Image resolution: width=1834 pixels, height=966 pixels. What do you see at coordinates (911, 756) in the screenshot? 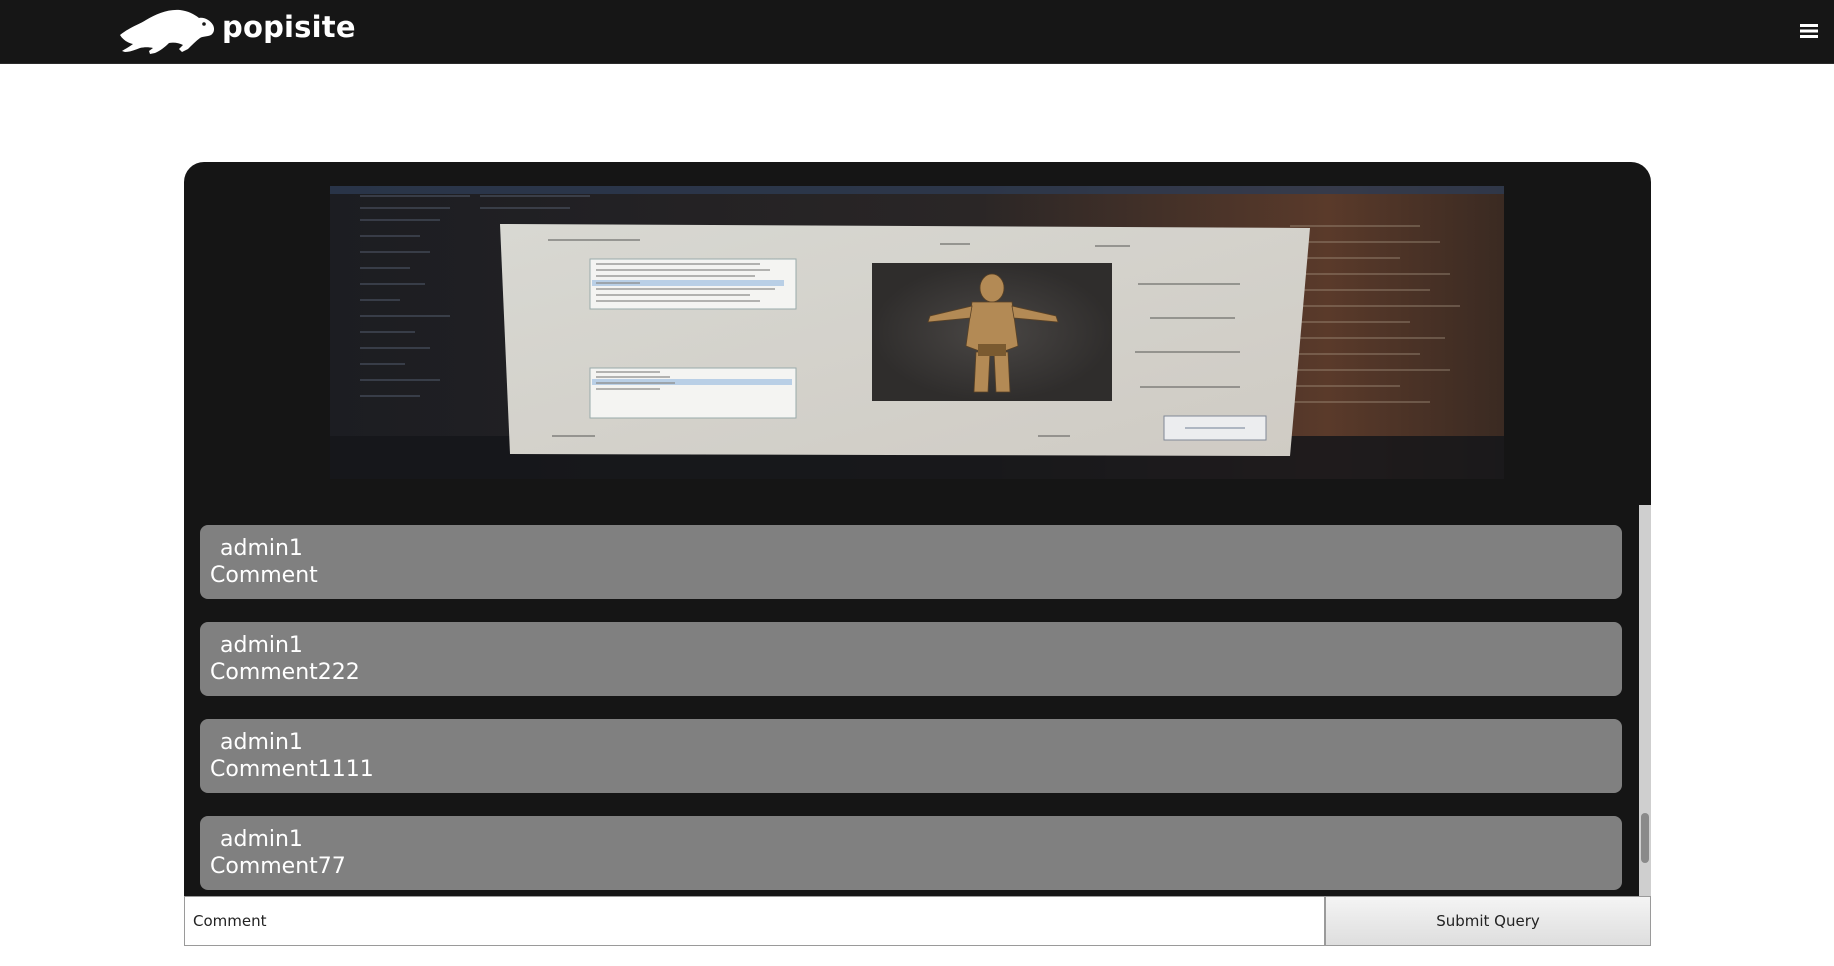
I see `comment-item: admin1 Comment1111` at bounding box center [911, 756].